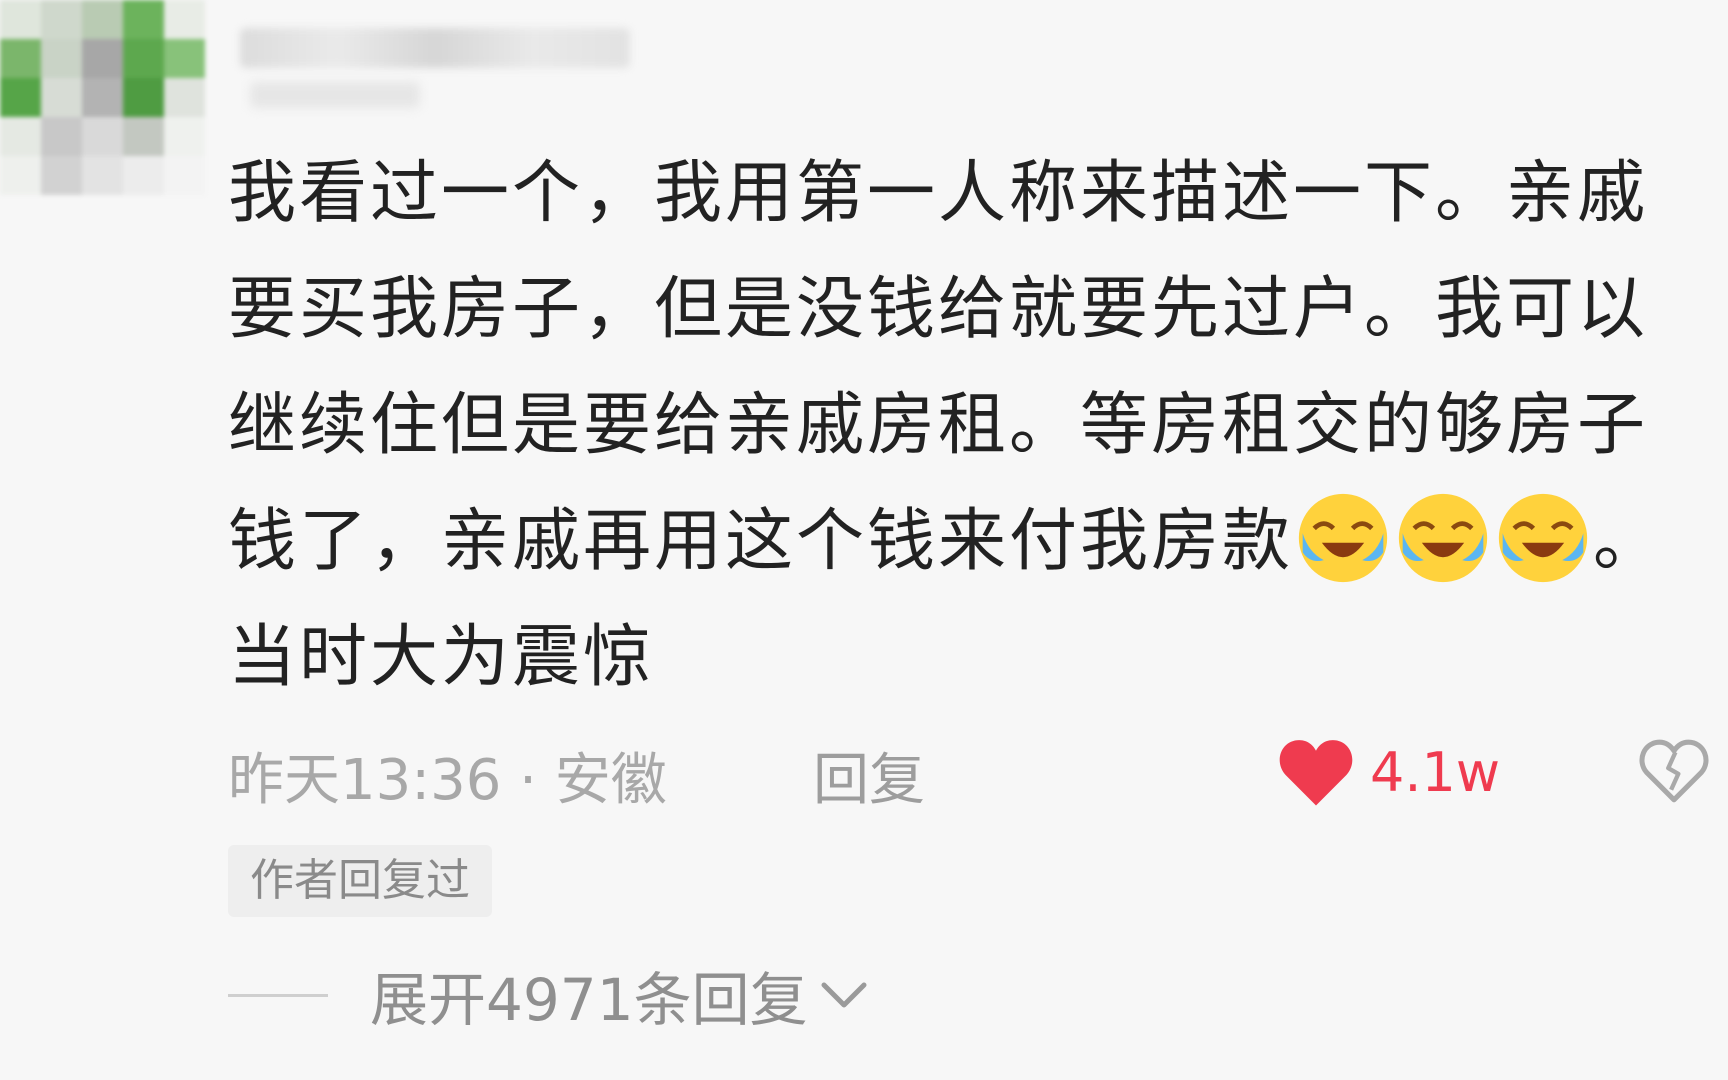 This screenshot has height=1080, width=1728. Describe the element at coordinates (1674, 771) in the screenshot. I see `broken-heart-icon` at that location.